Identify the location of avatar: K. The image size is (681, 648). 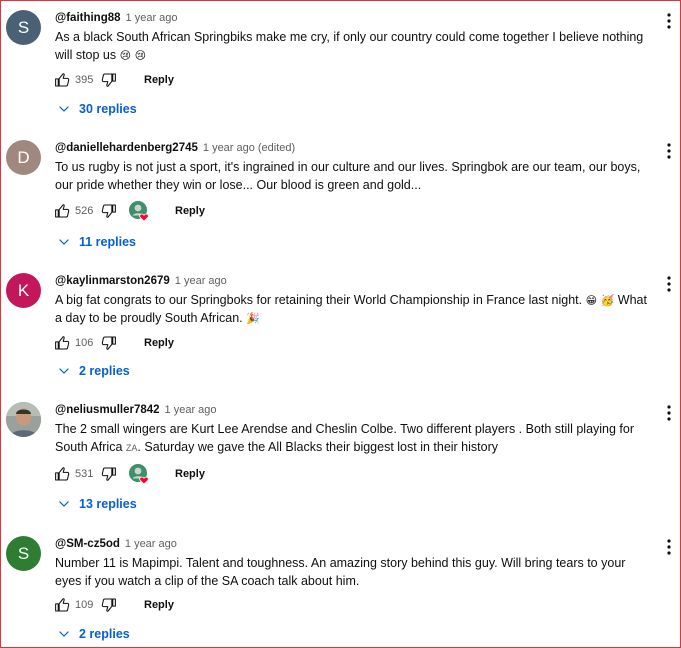
(23, 290).